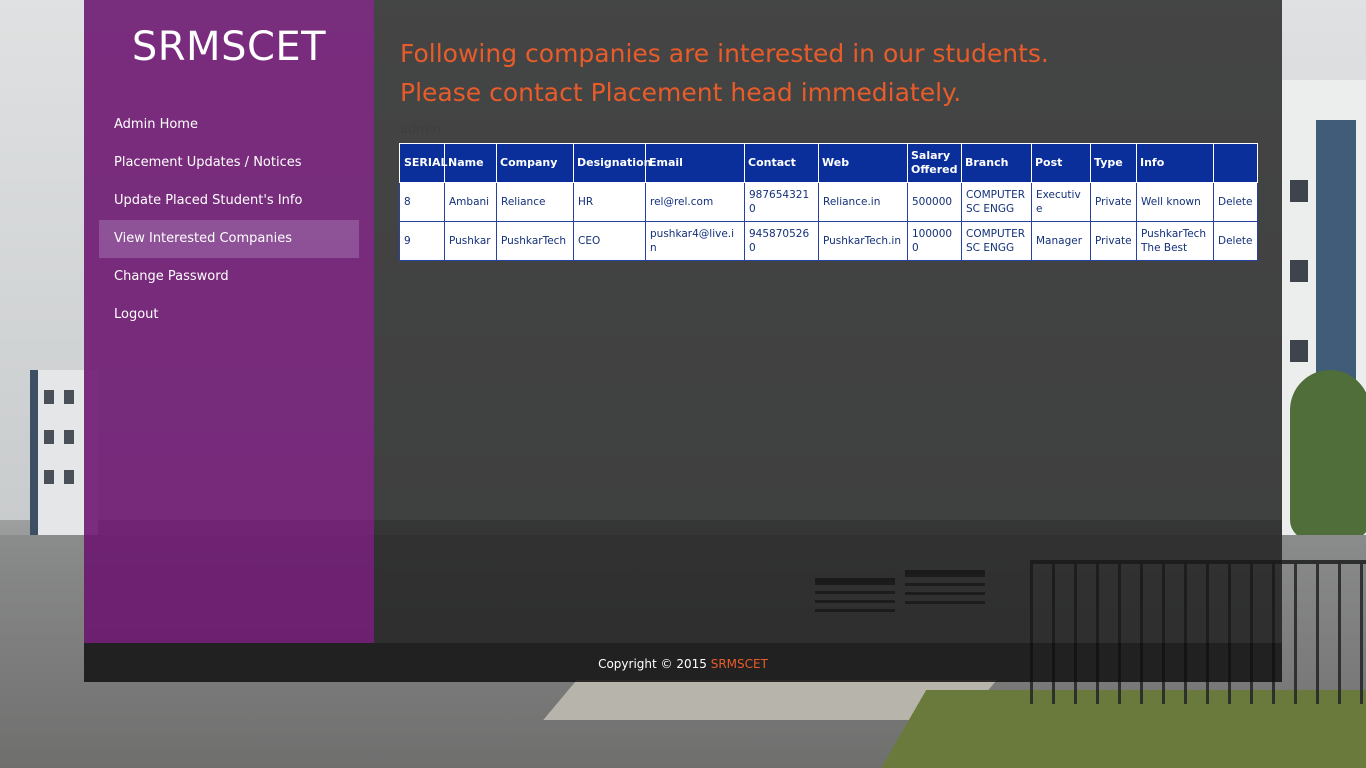 This screenshot has width=1366, height=768. What do you see at coordinates (422, 241) in the screenshot?
I see `cell-serial: 9` at bounding box center [422, 241].